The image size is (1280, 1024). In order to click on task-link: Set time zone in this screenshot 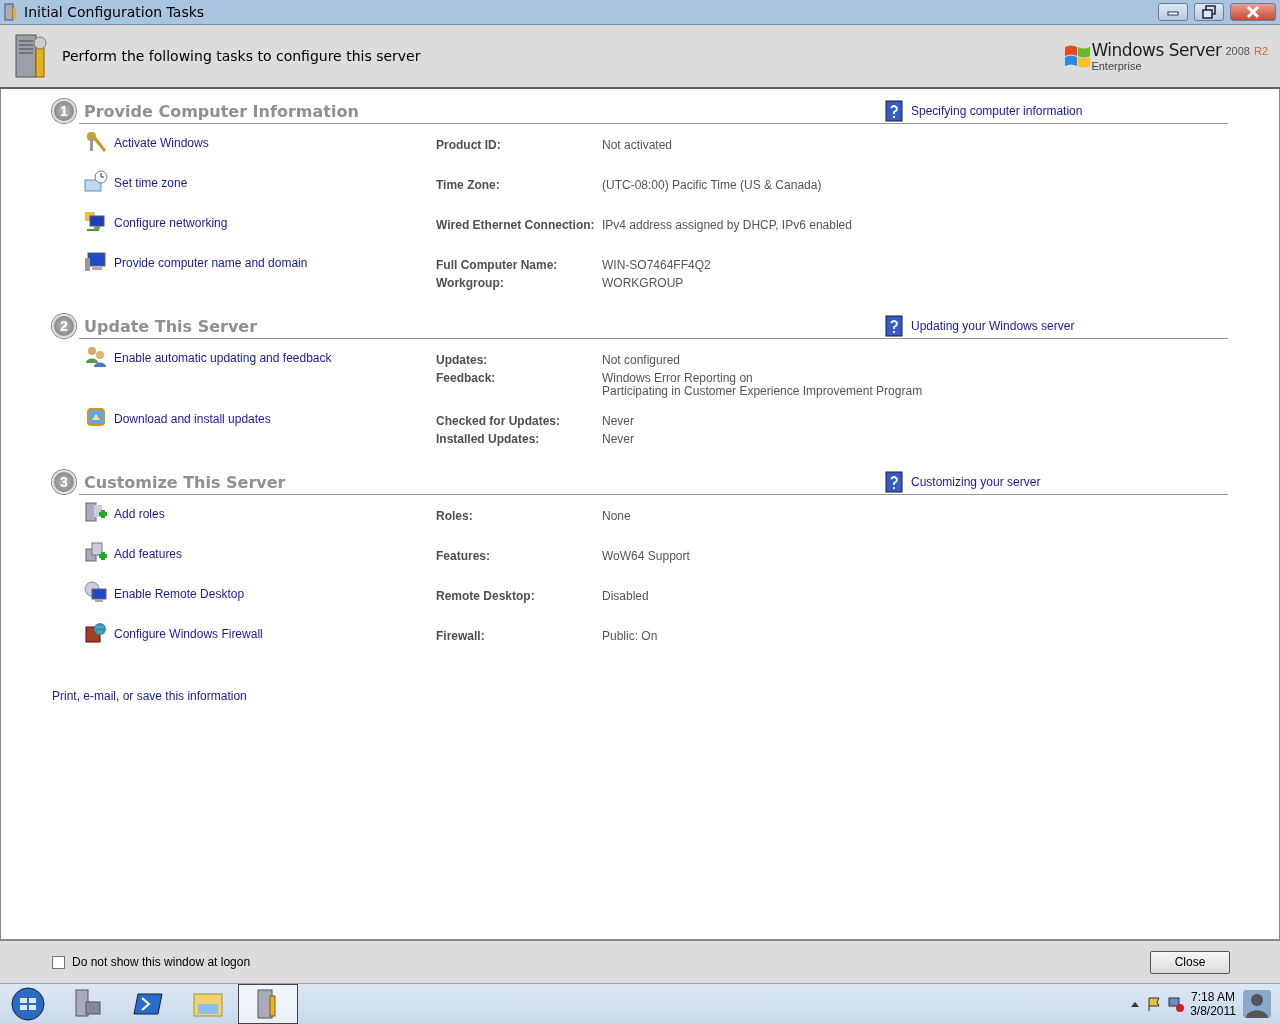, I will do `click(151, 183)`.